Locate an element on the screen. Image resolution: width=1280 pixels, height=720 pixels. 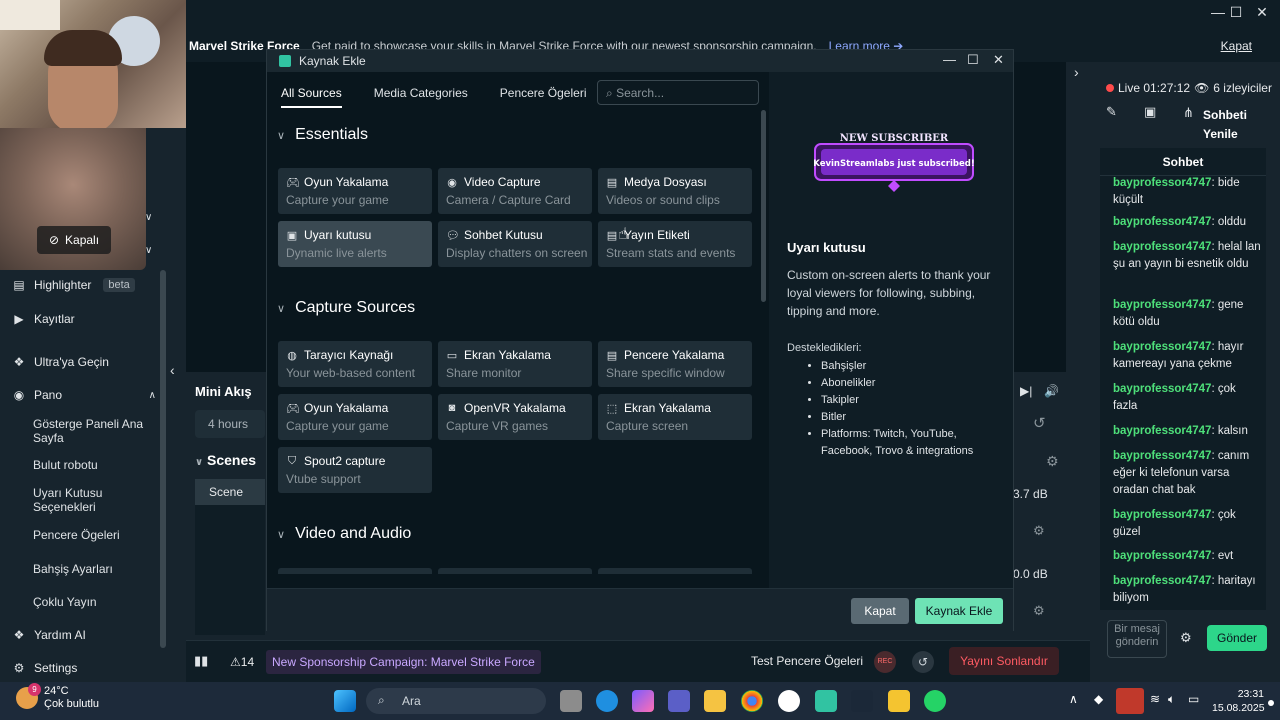
section-capture-sources: ∨ Capture Sources is located at coordinates (346, 308).